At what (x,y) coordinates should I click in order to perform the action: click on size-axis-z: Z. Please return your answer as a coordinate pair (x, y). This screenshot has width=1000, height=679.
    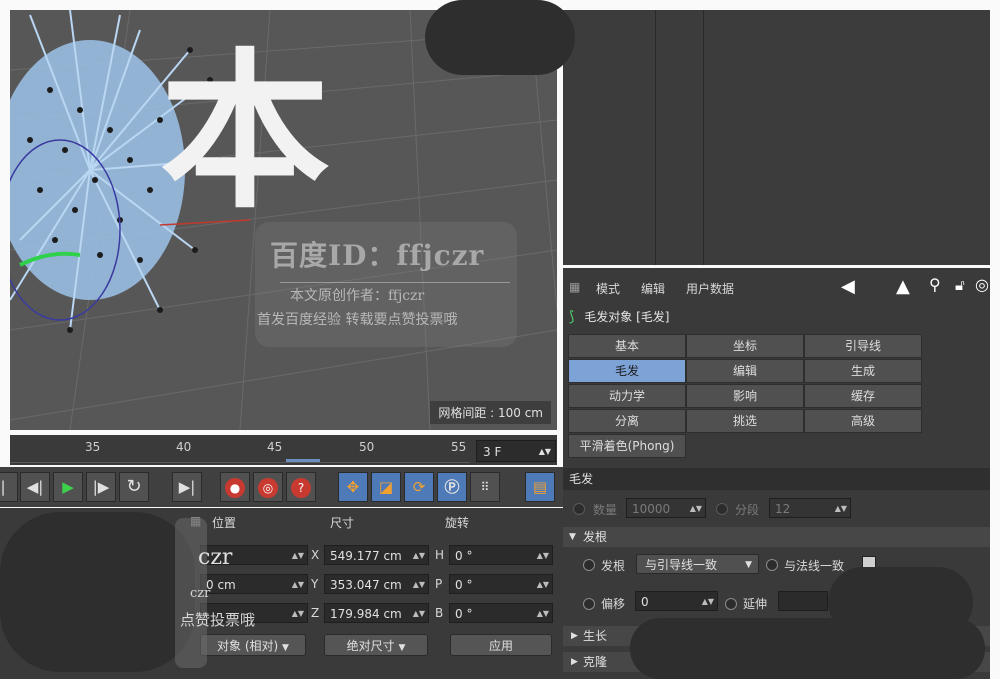
    Looking at the image, I should click on (315, 613).